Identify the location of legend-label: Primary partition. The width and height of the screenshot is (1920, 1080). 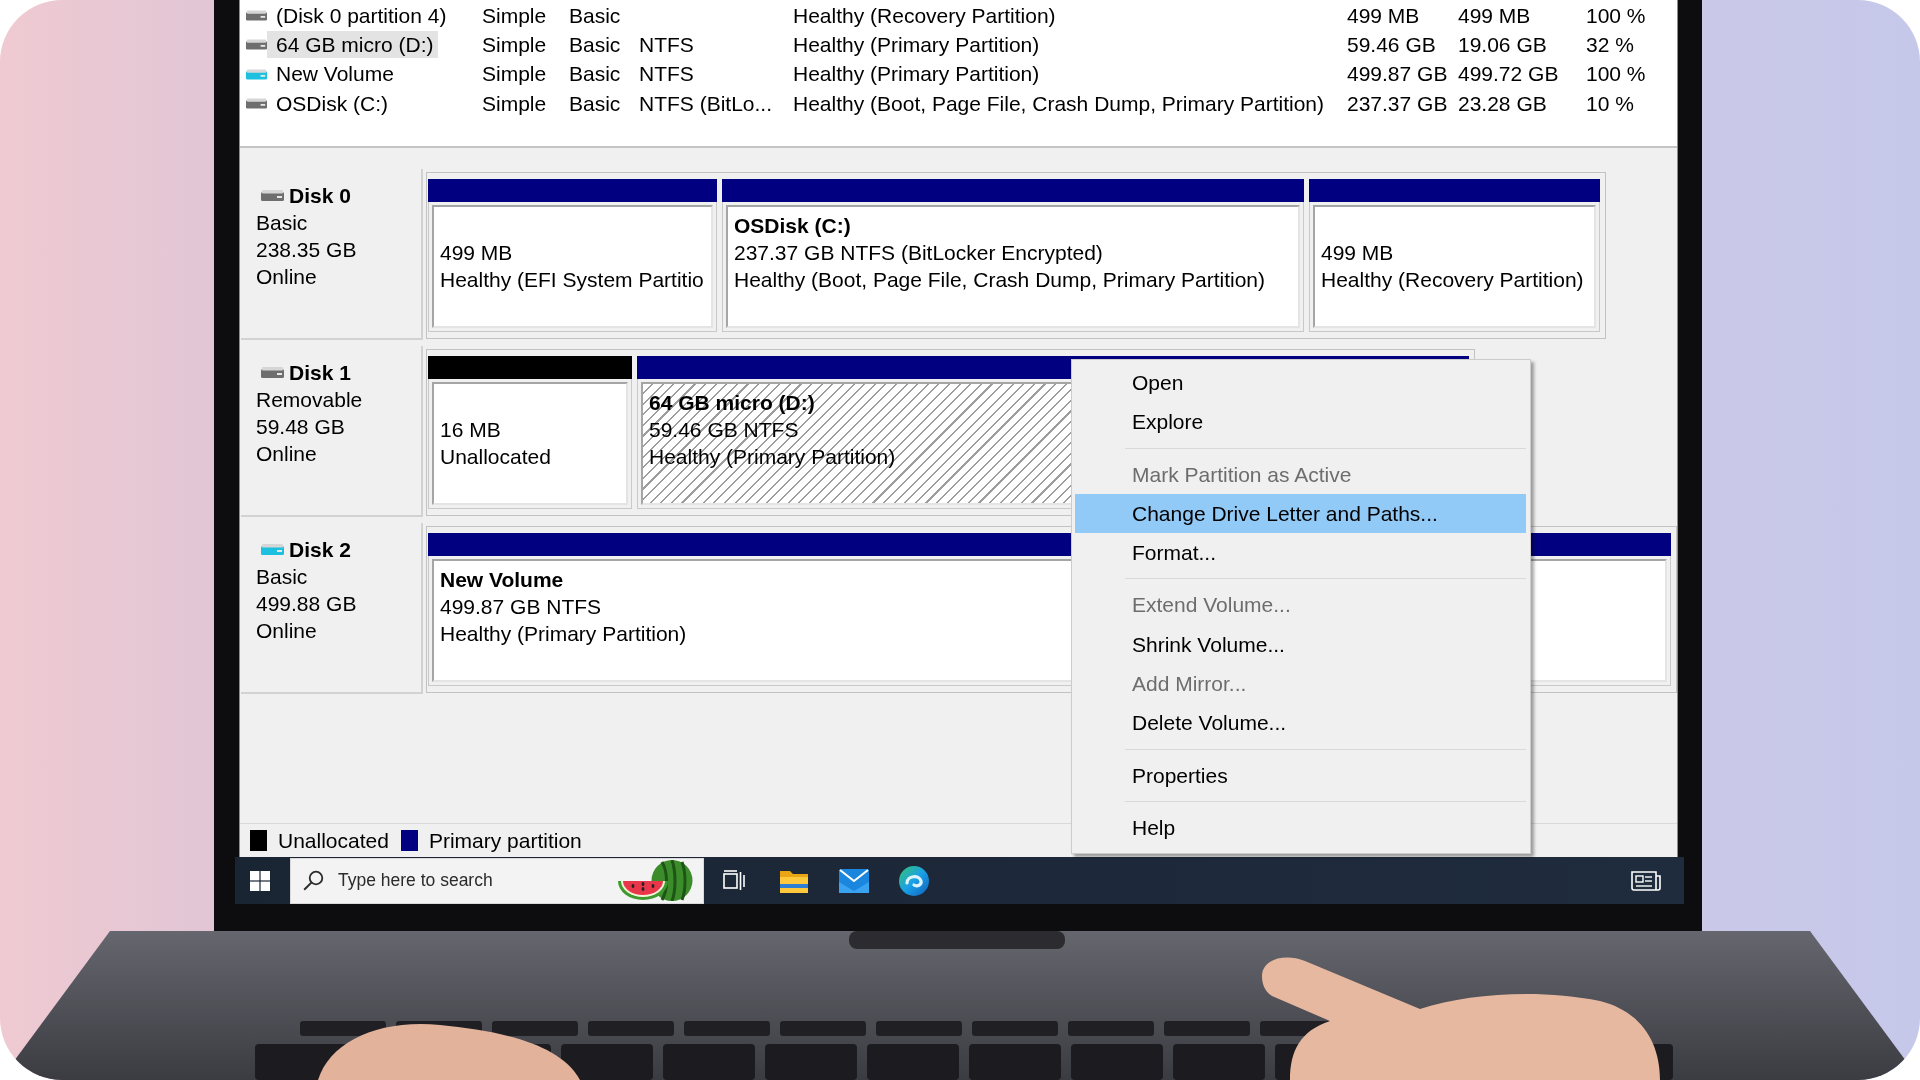
(505, 840).